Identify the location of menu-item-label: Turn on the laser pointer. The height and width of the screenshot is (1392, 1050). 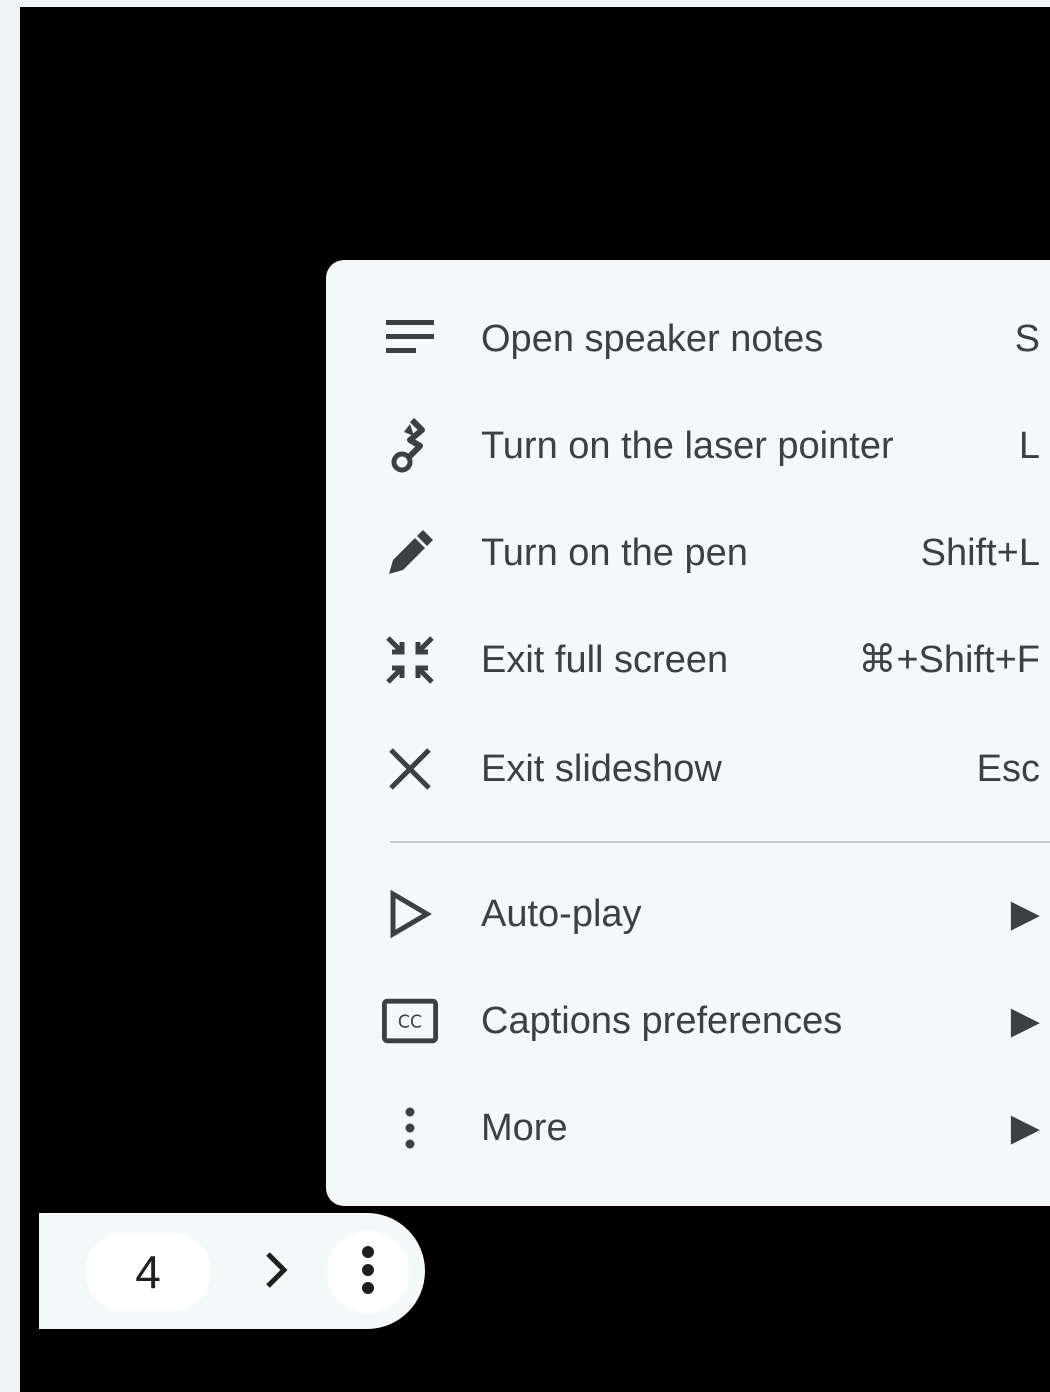
(687, 446).